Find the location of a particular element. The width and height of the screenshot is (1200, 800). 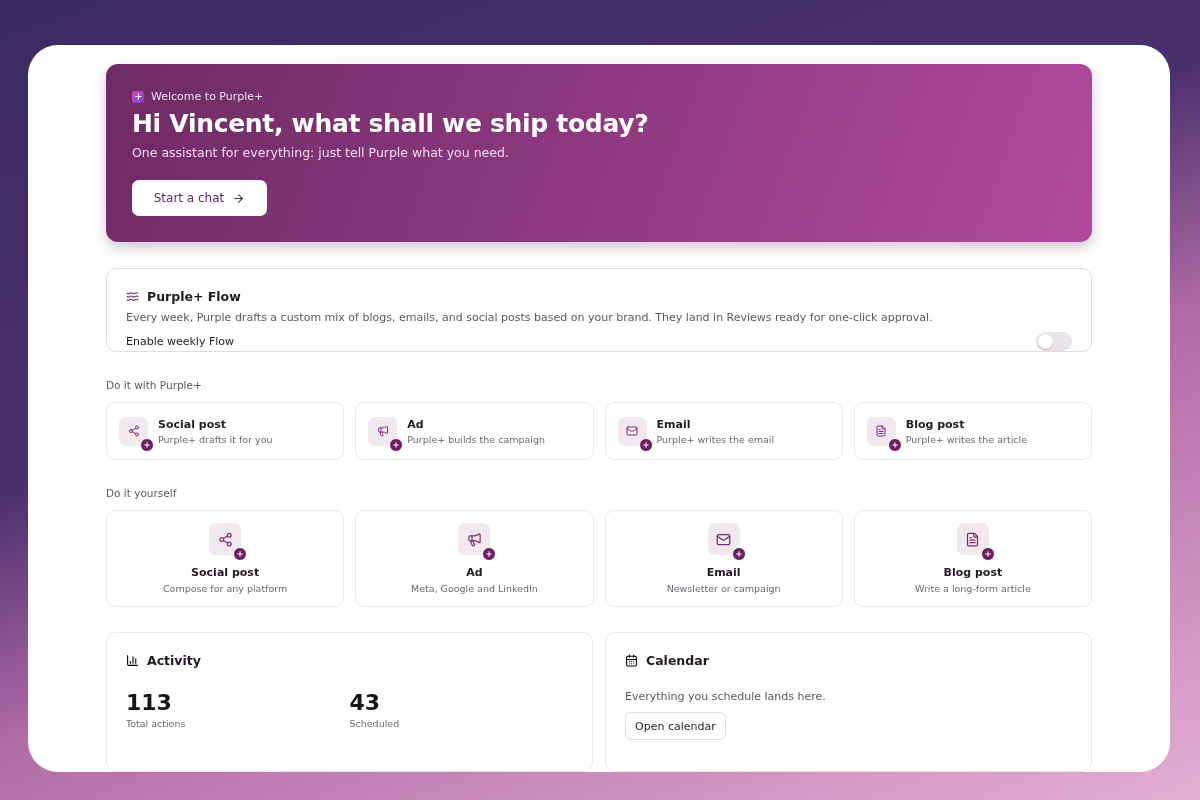

card-subtitle: Compose for any platform is located at coordinates (225, 588).